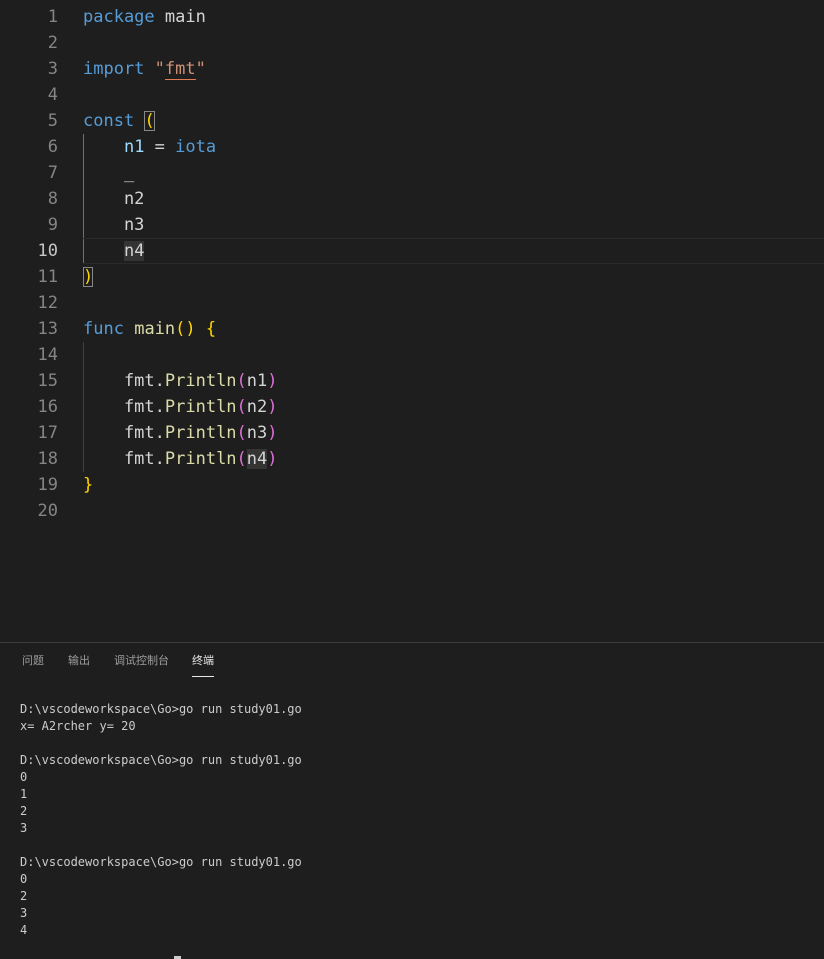  I want to click on code-line: 17 fmt.Println(n3), so click(412, 433).